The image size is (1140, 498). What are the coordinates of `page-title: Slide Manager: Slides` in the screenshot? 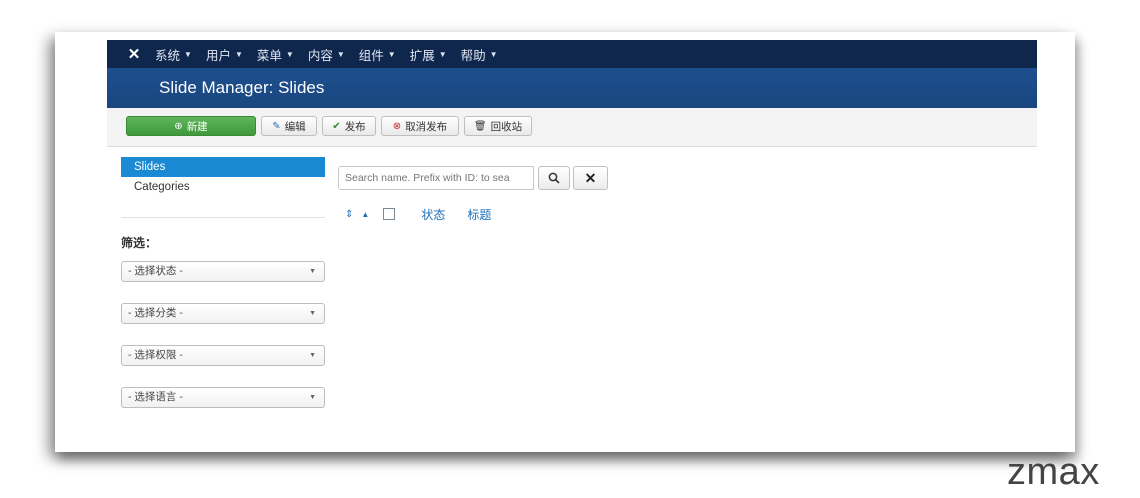 It's located at (242, 87).